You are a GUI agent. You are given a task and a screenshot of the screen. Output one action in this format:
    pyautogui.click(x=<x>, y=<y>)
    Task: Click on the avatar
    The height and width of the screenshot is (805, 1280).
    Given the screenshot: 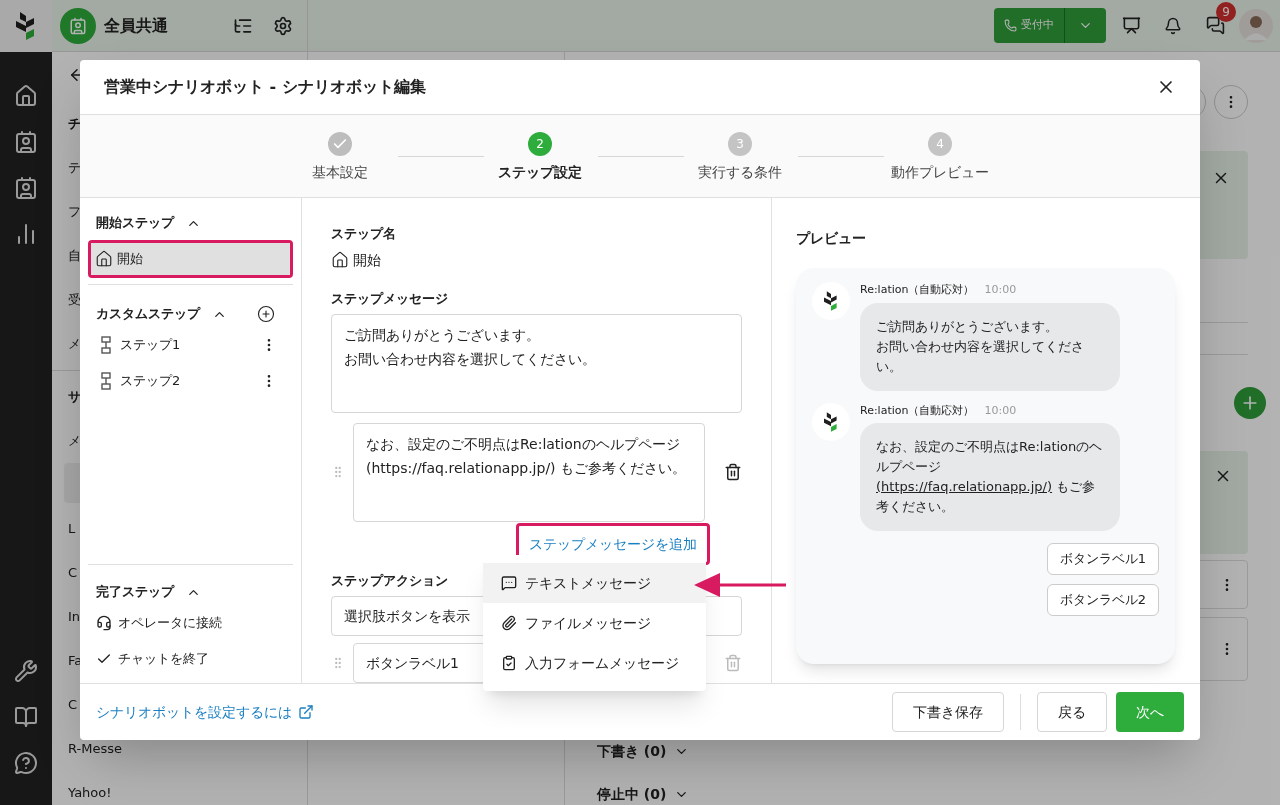 What is the action you would take?
    pyautogui.click(x=1256, y=25)
    